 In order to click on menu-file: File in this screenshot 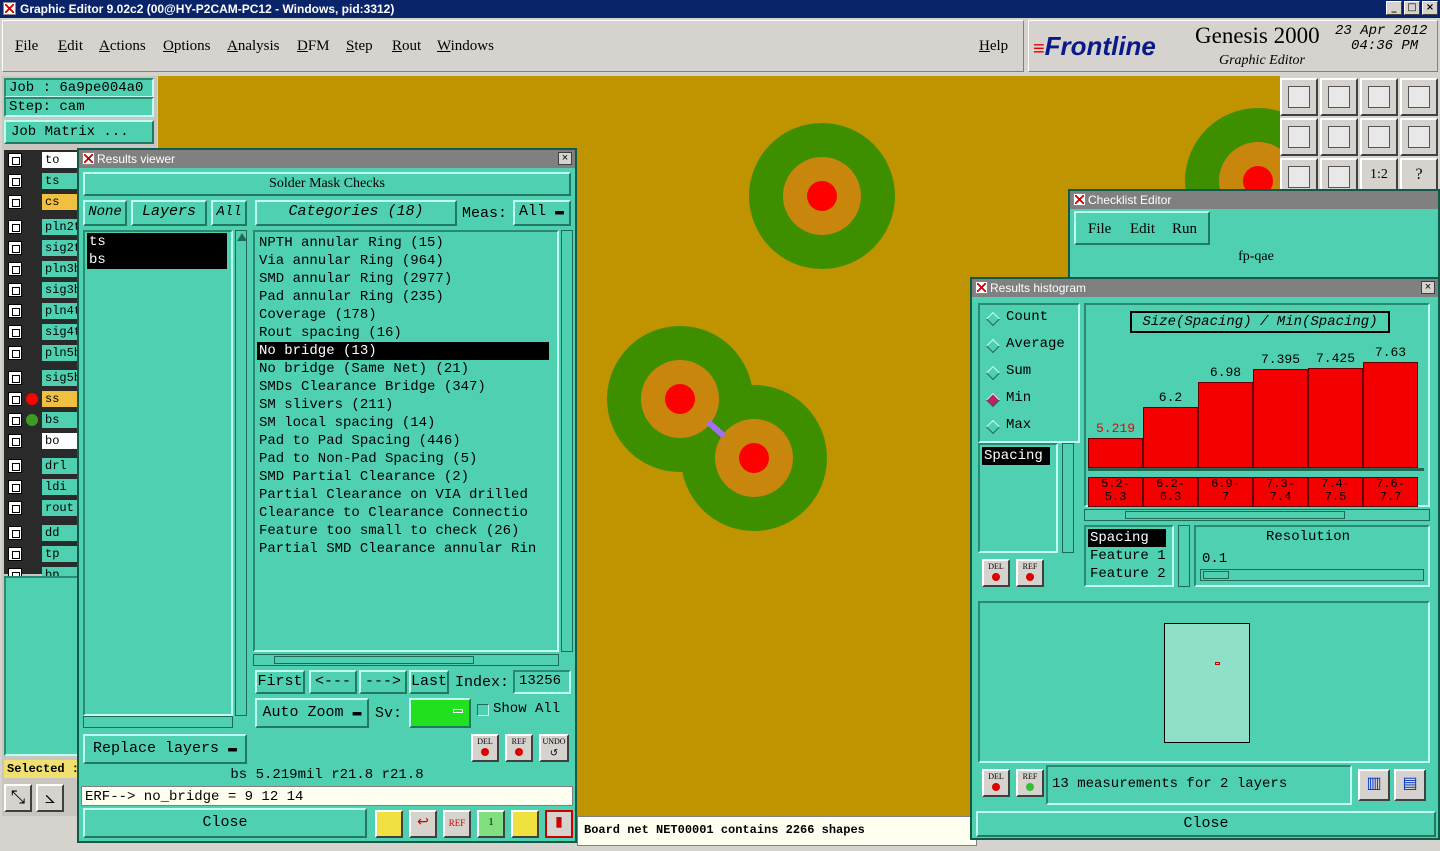, I will do `click(26, 46)`.